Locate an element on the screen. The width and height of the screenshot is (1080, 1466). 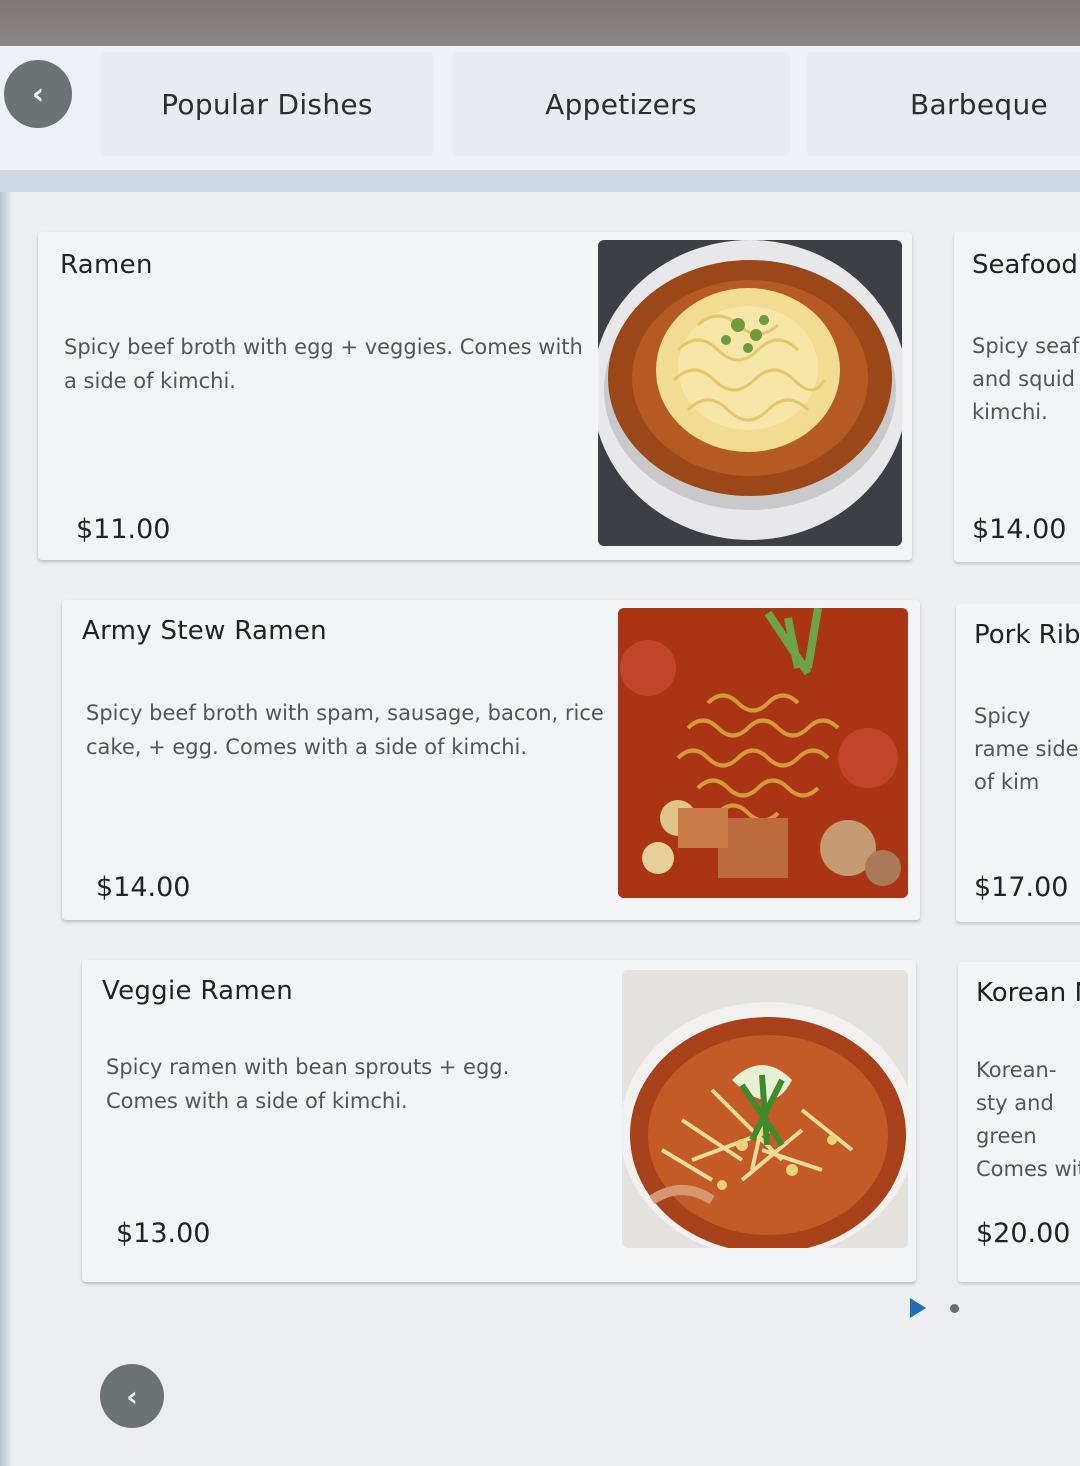
army-stew-photo is located at coordinates (763, 753).